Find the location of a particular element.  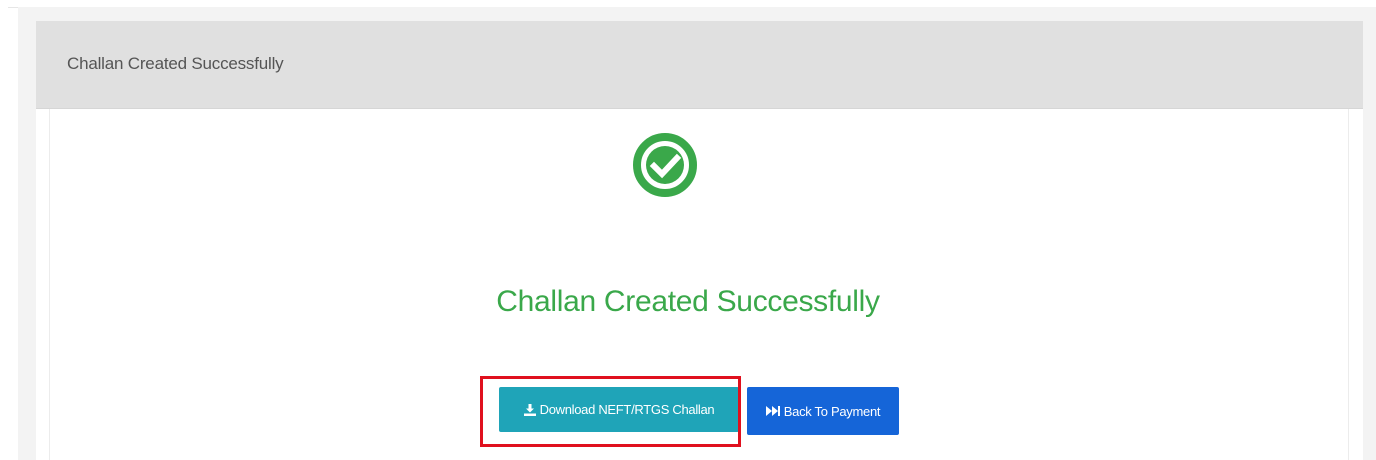

back-to-payment-button: Back To Payment is located at coordinates (823, 411).